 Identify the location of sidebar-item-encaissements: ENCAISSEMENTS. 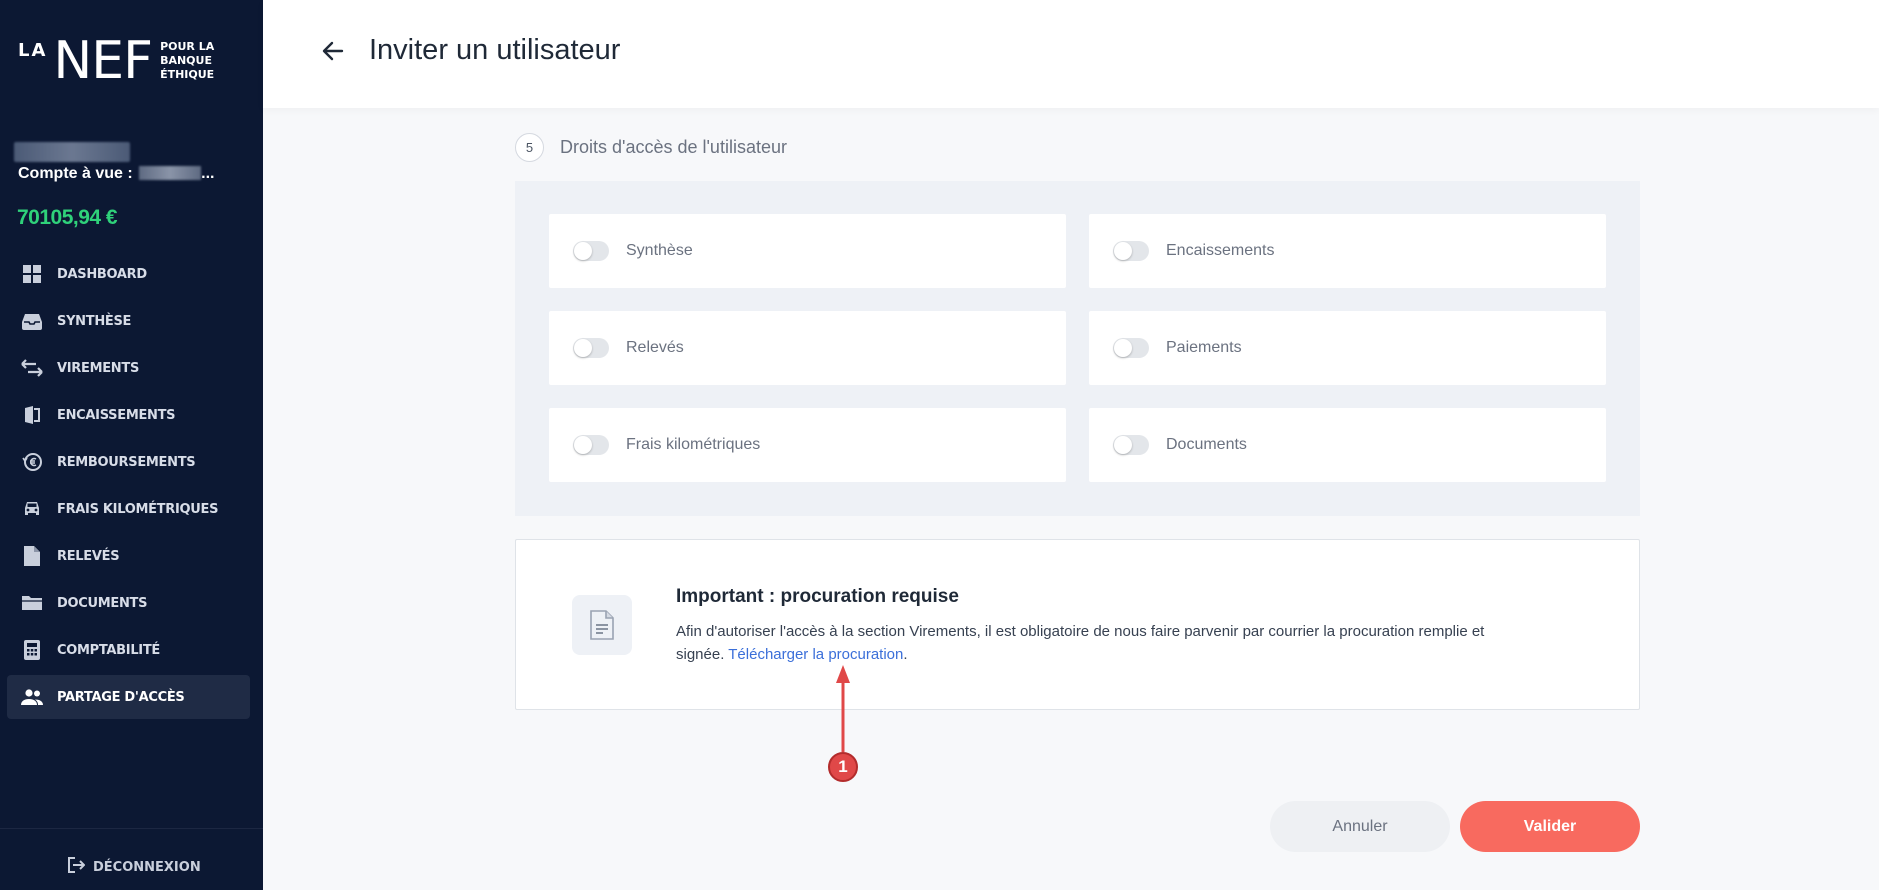
(128, 415).